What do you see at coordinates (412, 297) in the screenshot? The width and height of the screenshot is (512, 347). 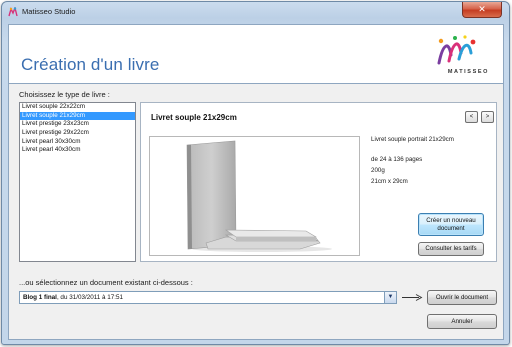 I see `arrow-right-icon` at bounding box center [412, 297].